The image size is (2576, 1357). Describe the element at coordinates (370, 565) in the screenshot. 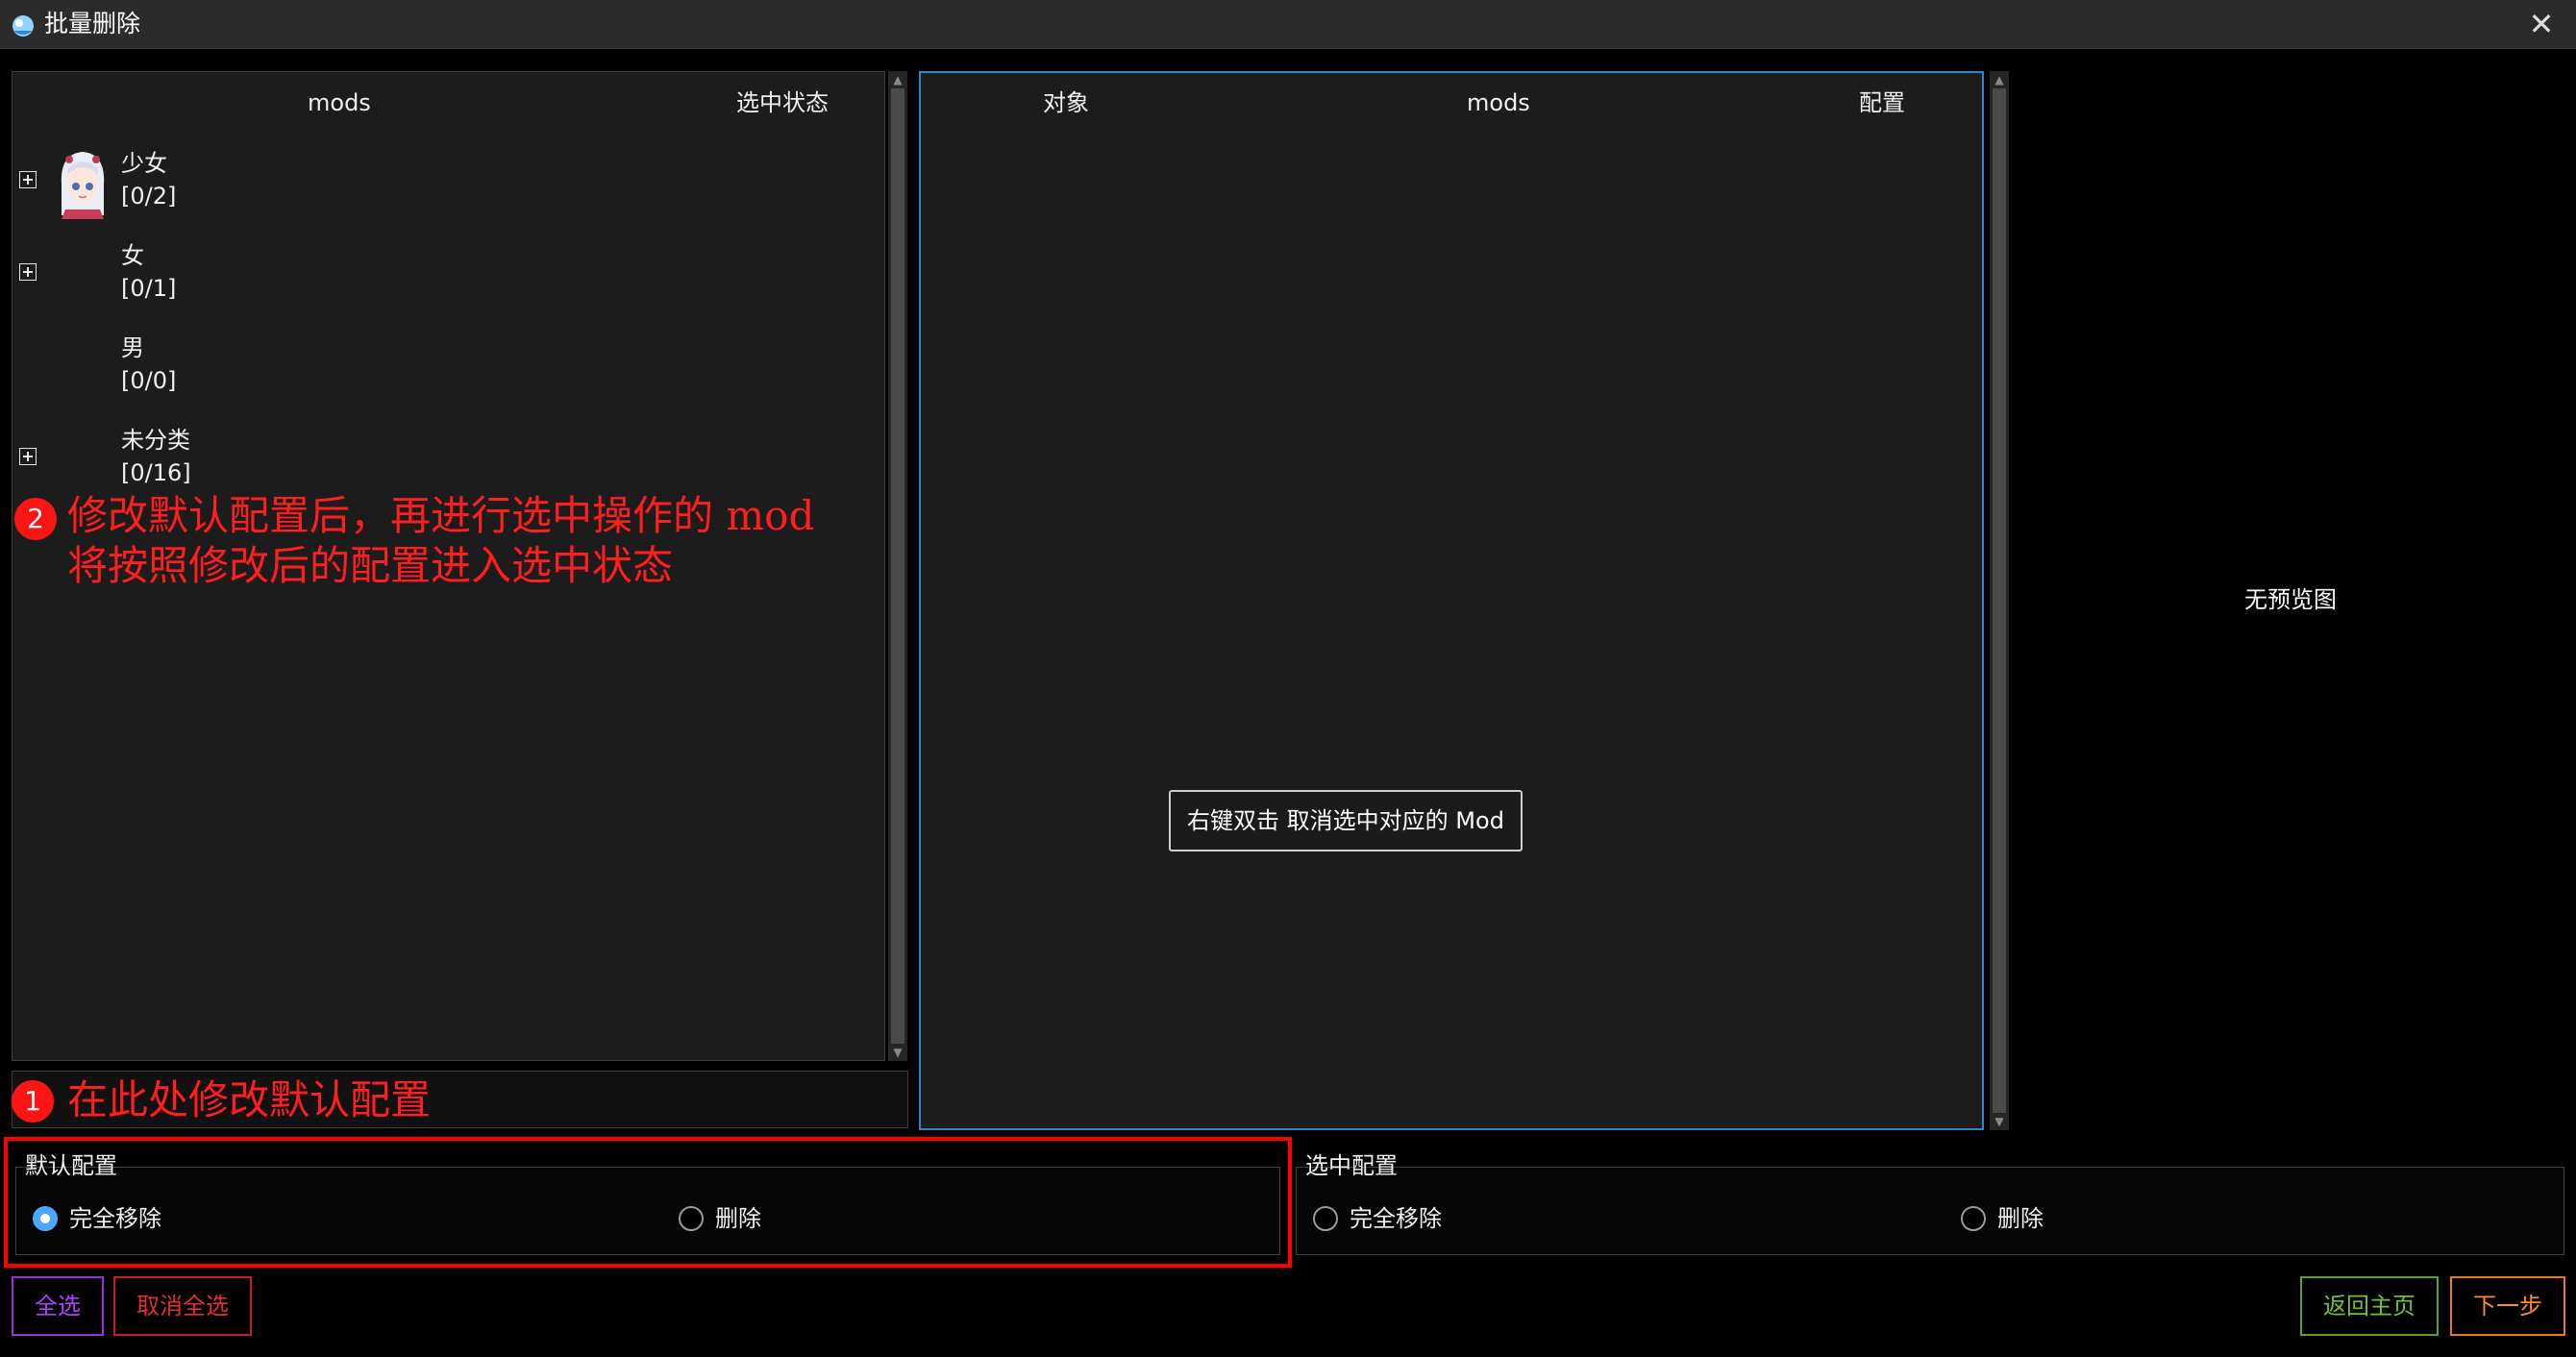

I see `annotation-text-2-line2: 将按照修改后的配置进入选中状态` at that location.